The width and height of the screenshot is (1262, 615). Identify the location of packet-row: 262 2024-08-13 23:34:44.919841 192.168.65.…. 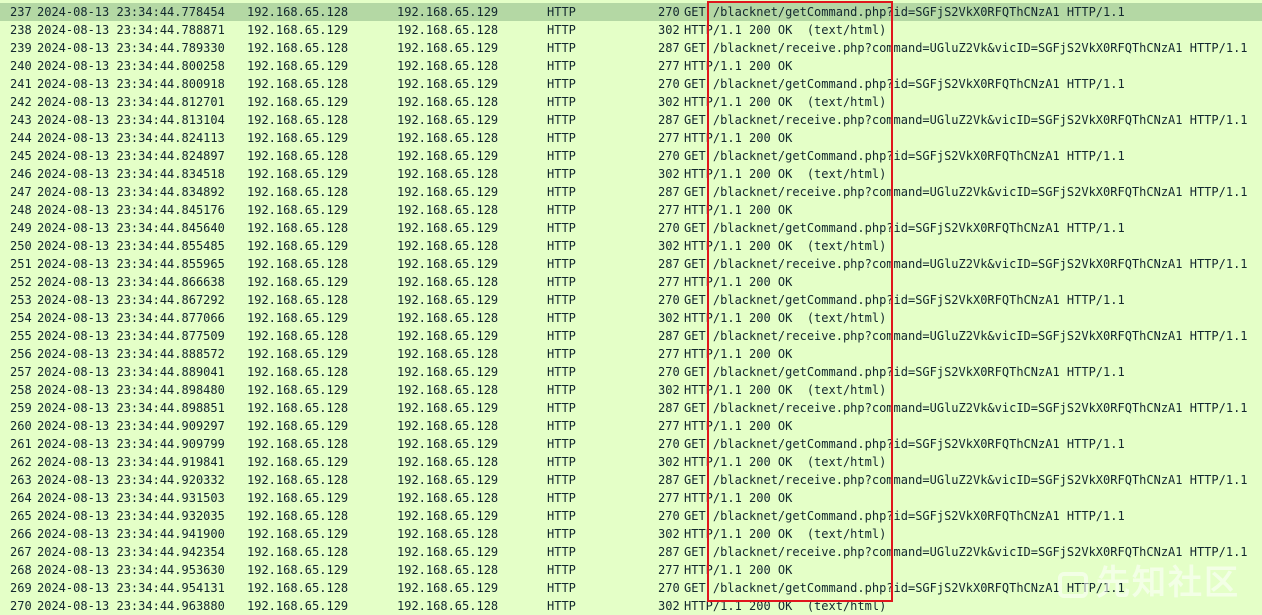
(631, 462).